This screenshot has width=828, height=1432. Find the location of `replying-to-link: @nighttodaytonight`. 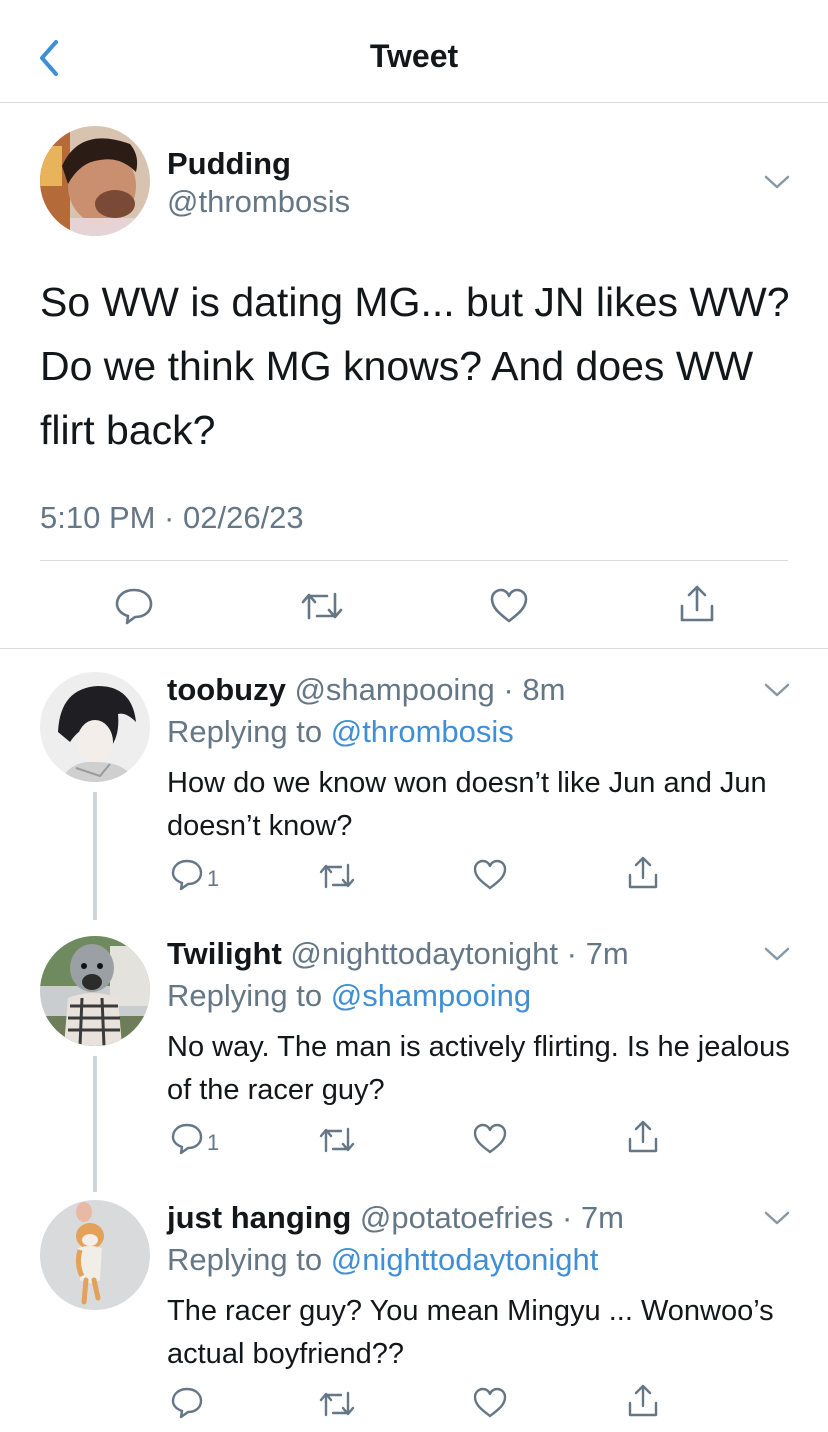

replying-to-link: @nighttodaytonight is located at coordinates (465, 1259).